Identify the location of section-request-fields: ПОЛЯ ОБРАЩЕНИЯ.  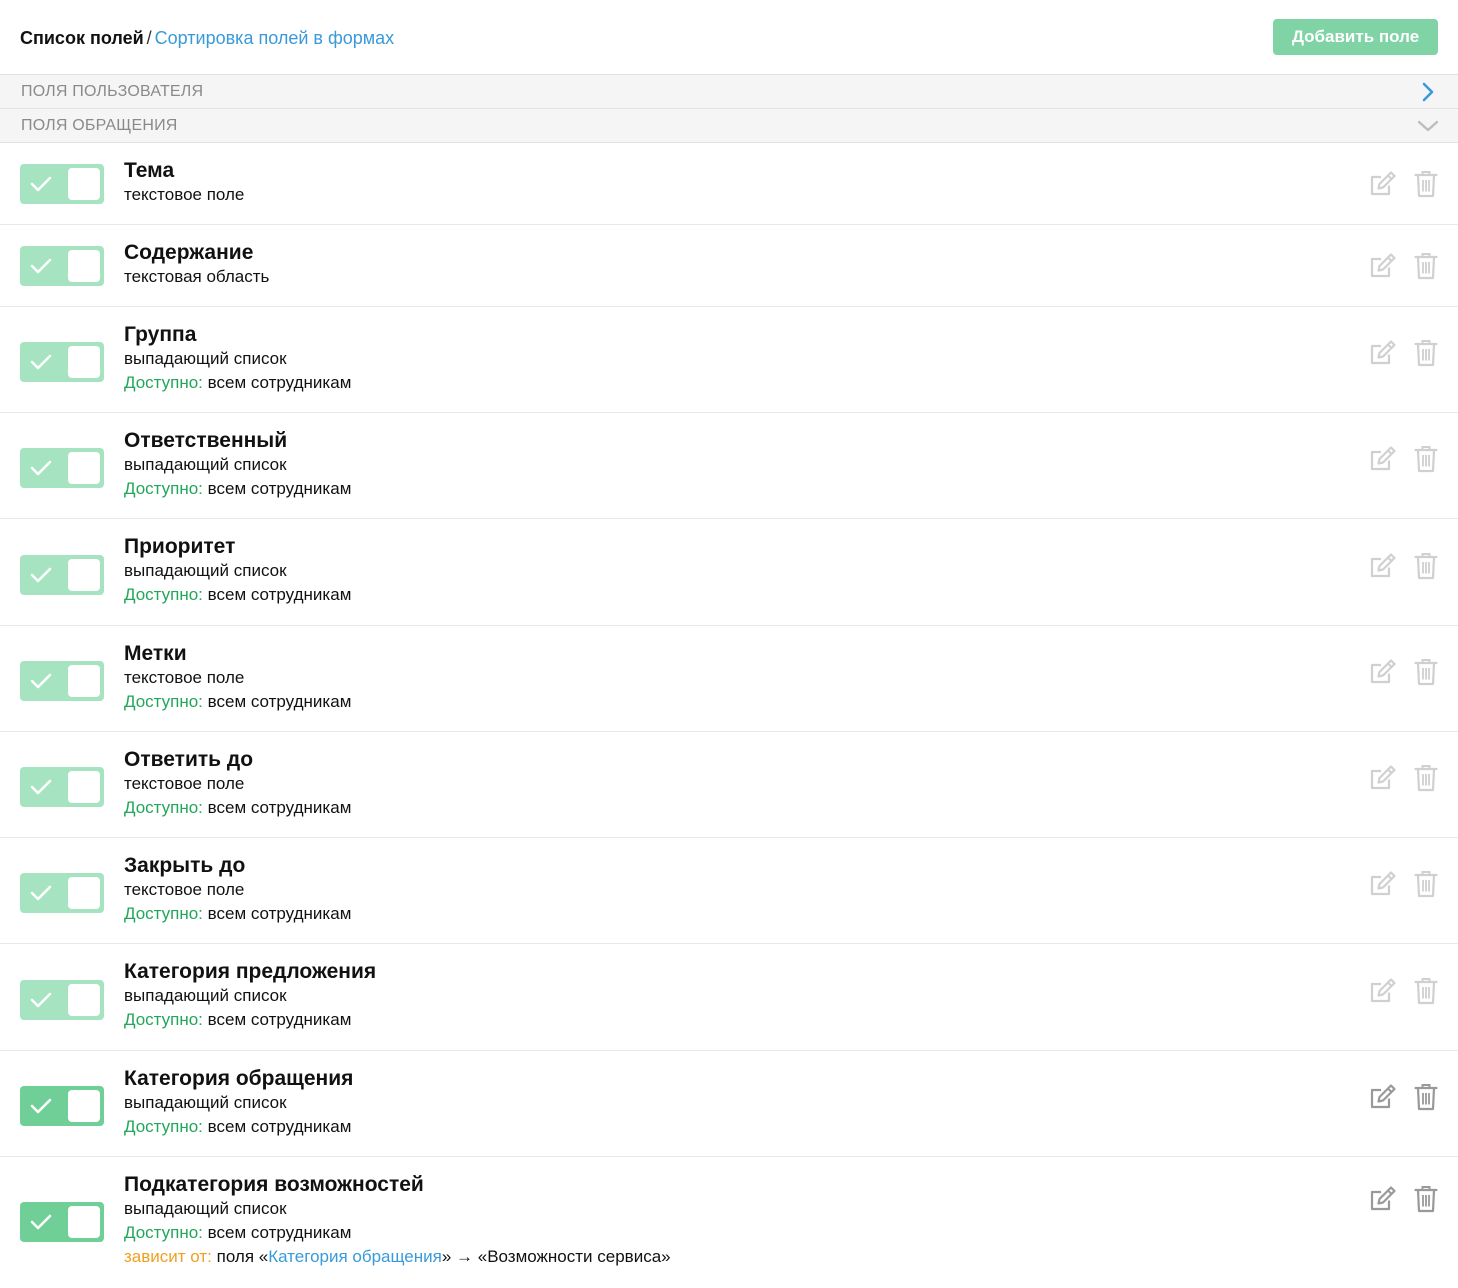
(729, 126).